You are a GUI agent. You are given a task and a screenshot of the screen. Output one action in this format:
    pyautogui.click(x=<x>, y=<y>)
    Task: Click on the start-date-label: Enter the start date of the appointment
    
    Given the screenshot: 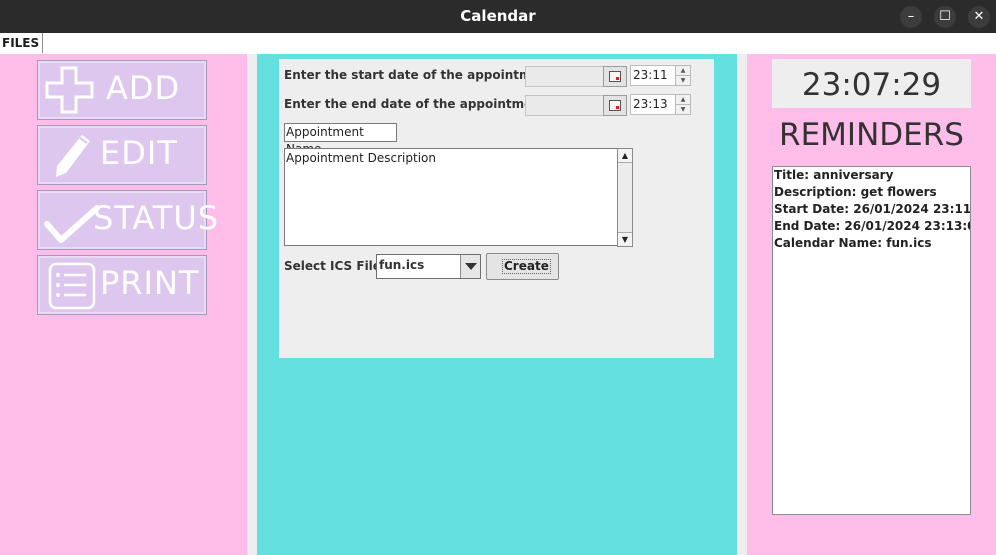 What is the action you would take?
    pyautogui.click(x=419, y=75)
    